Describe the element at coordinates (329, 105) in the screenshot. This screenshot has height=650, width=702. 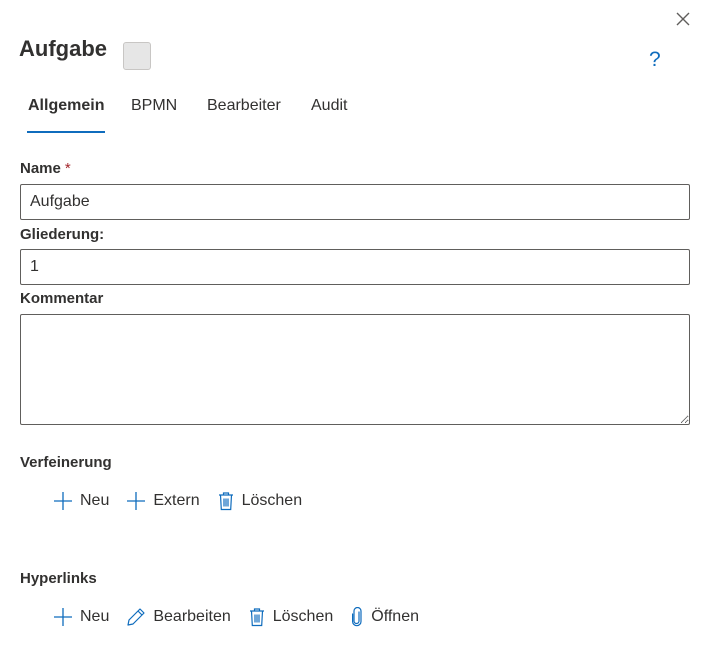
I see `tab-label: Audit` at that location.